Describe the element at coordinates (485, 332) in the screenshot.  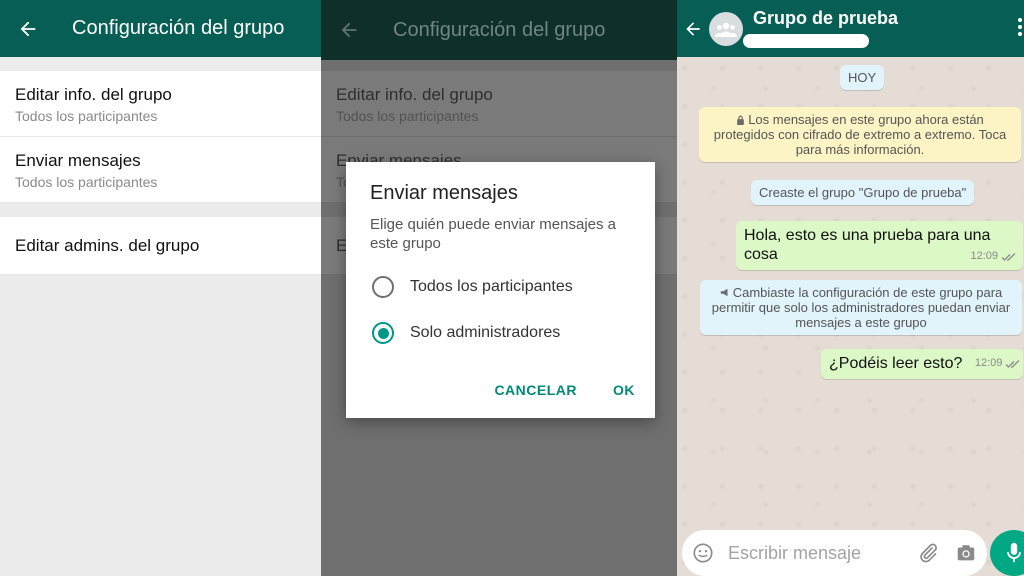
I see `option-label: Solo administradores` at that location.